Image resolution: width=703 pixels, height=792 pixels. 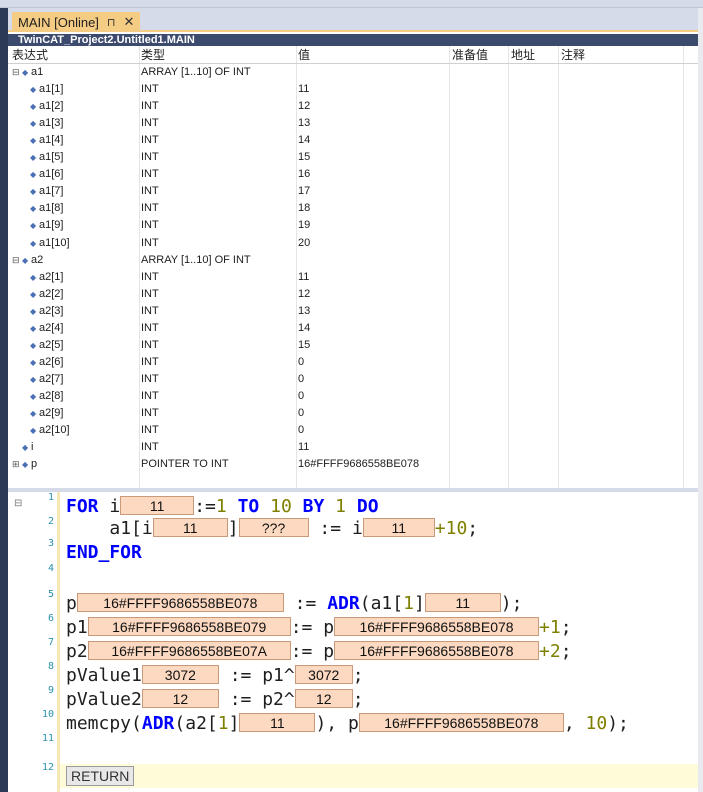 What do you see at coordinates (353, 260) in the screenshot?
I see `watch-row: ⊟ ◆ a2 ARRAY [1..10] OF INT` at bounding box center [353, 260].